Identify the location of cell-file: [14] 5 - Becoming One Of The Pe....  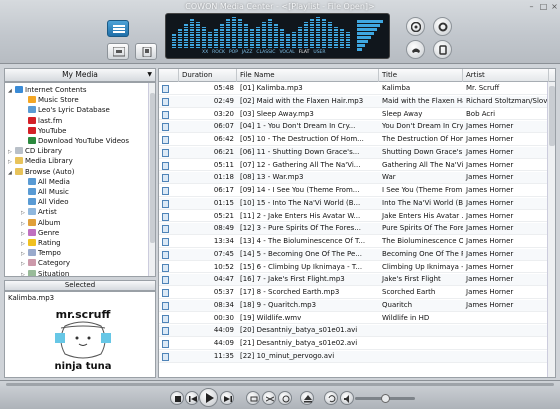
(301, 253).